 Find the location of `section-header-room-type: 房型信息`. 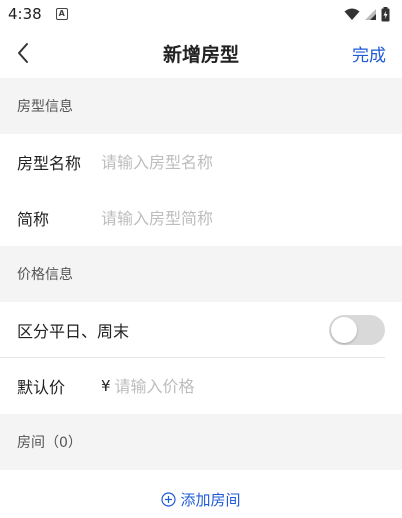

section-header-room-type: 房型信息 is located at coordinates (201, 106).